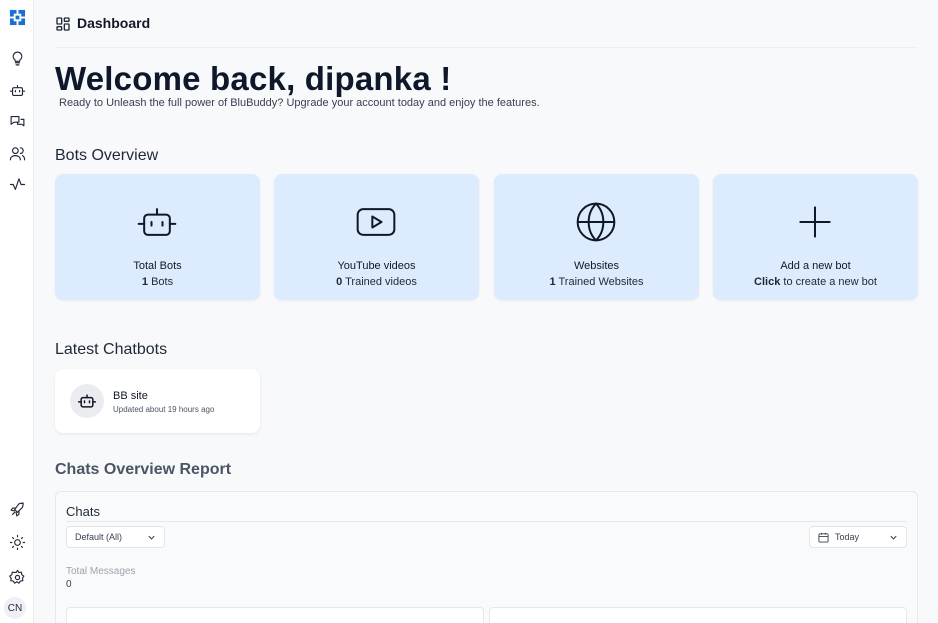  Describe the element at coordinates (143, 469) in the screenshot. I see `chats-overview-title: Chats Overview Report` at that location.